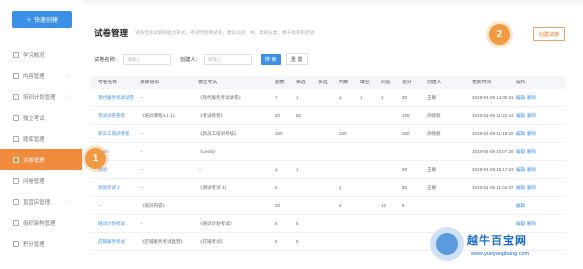  What do you see at coordinates (114, 116) in the screenshot?
I see `cell-name: 考试试卷卷卷` at bounding box center [114, 116].